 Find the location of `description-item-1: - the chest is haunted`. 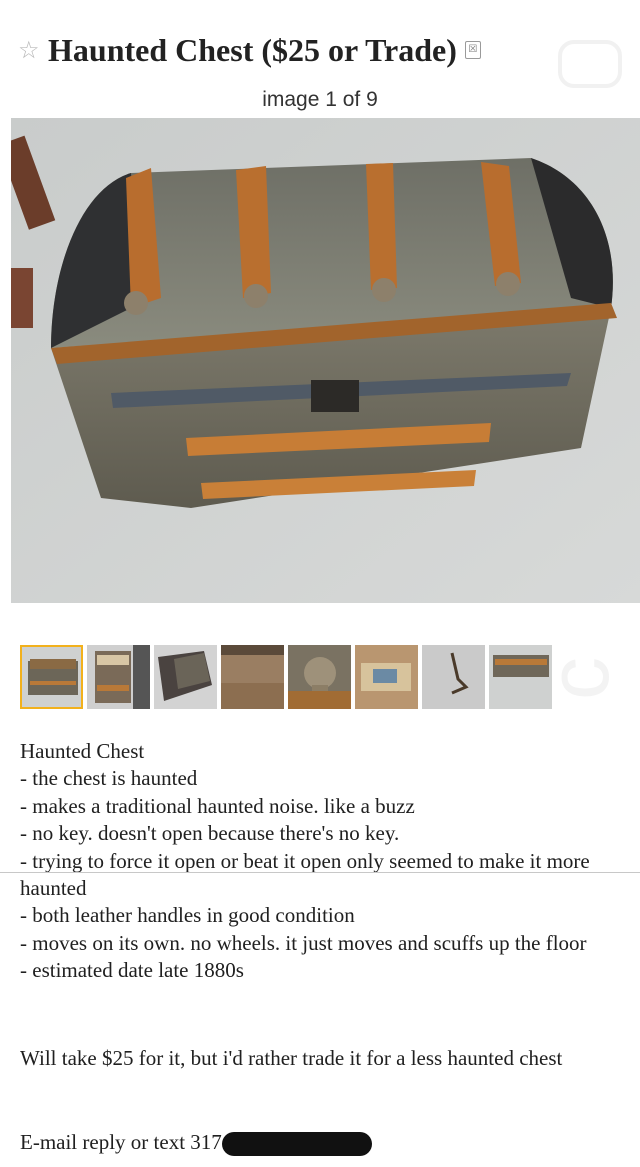

description-item-1: - the chest is haunted is located at coordinates (109, 778).